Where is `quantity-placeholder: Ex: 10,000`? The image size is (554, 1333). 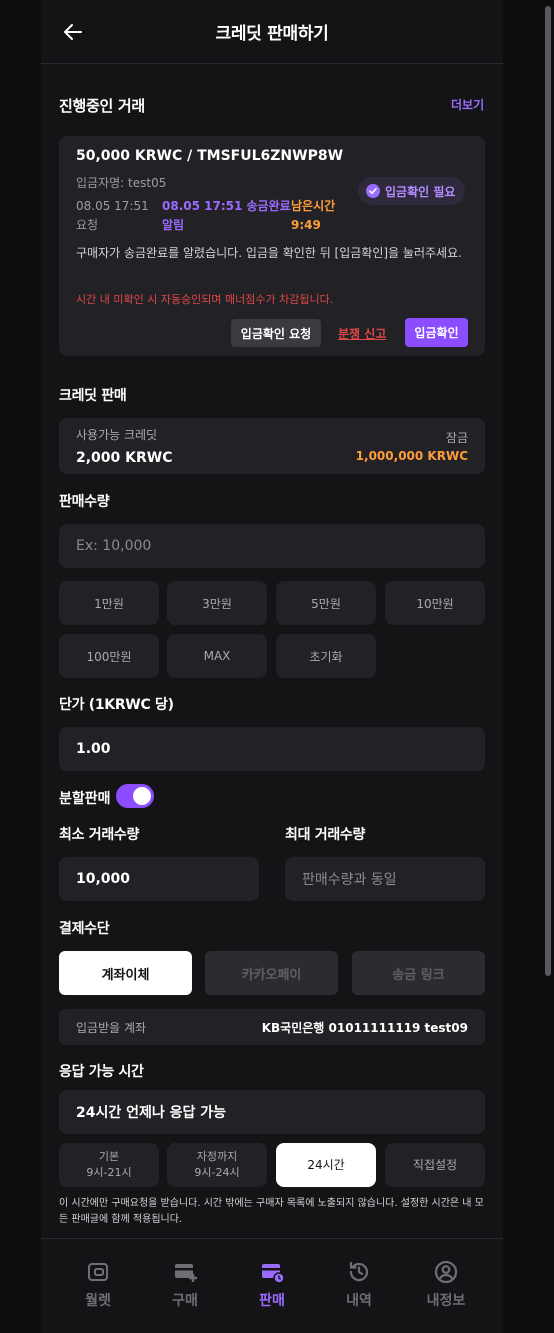
quantity-placeholder: Ex: 10,000 is located at coordinates (114, 546).